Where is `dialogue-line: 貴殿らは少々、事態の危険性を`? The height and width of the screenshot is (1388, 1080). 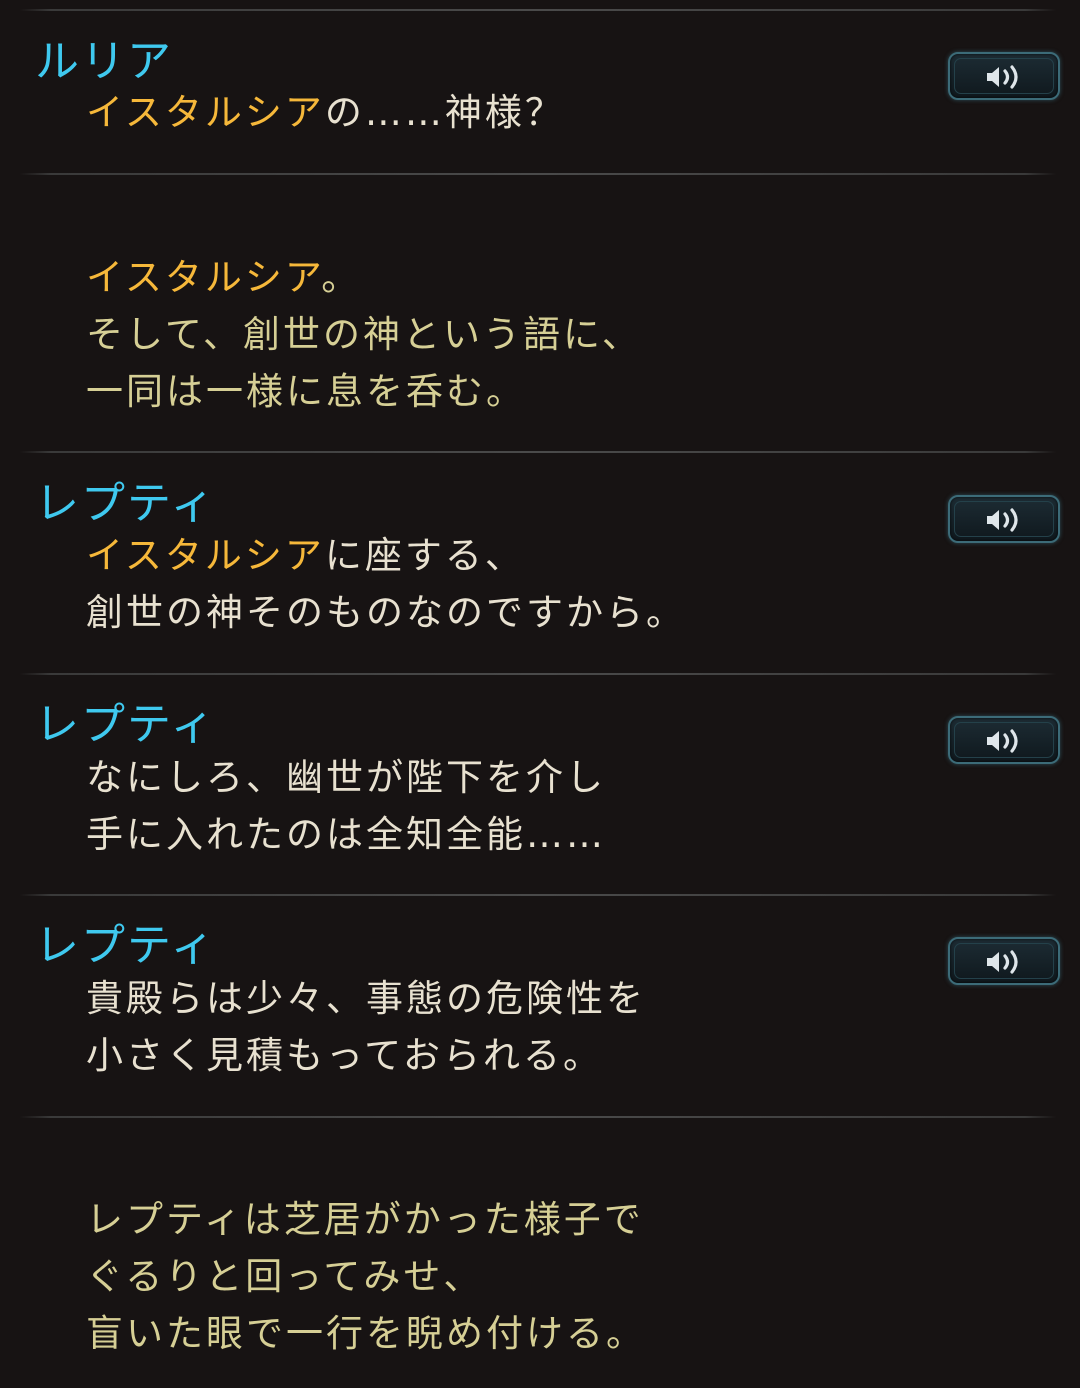
dialogue-line: 貴殿らは少々、事態の危険性を is located at coordinates (366, 999).